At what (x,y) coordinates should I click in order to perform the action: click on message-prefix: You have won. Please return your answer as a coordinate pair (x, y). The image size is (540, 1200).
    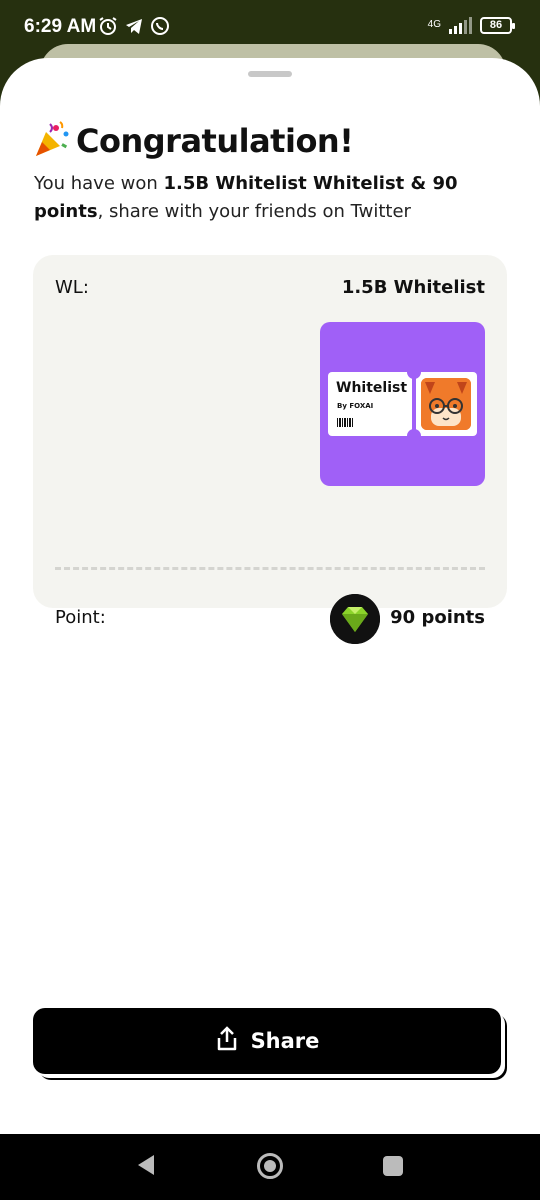
    Looking at the image, I should click on (99, 183).